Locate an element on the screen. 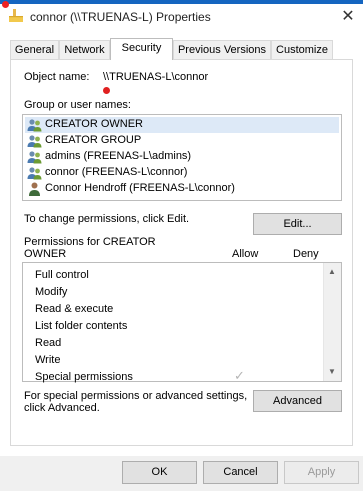 The width and height of the screenshot is (363, 491). permission-special: Special permissions is located at coordinates (84, 377).